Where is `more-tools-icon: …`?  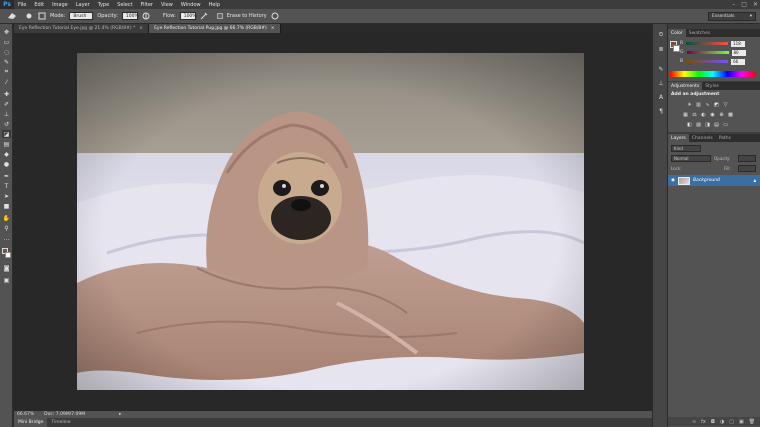 more-tools-icon: … is located at coordinates (6, 238).